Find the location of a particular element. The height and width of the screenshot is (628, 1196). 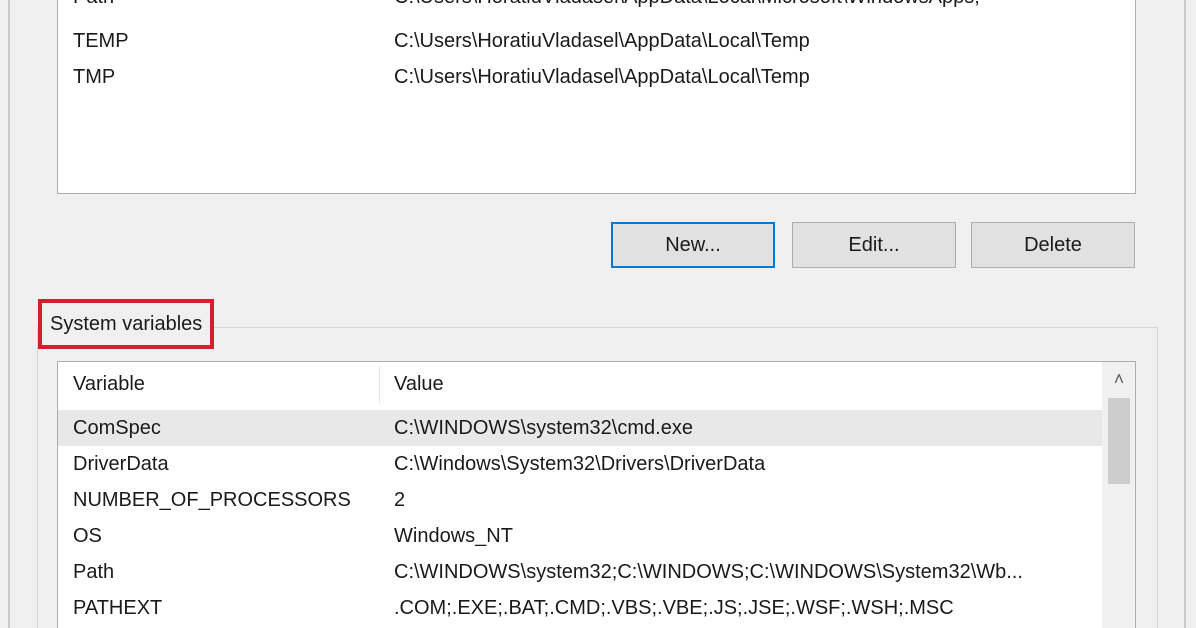

column-header-variable: Variable is located at coordinates (109, 384).